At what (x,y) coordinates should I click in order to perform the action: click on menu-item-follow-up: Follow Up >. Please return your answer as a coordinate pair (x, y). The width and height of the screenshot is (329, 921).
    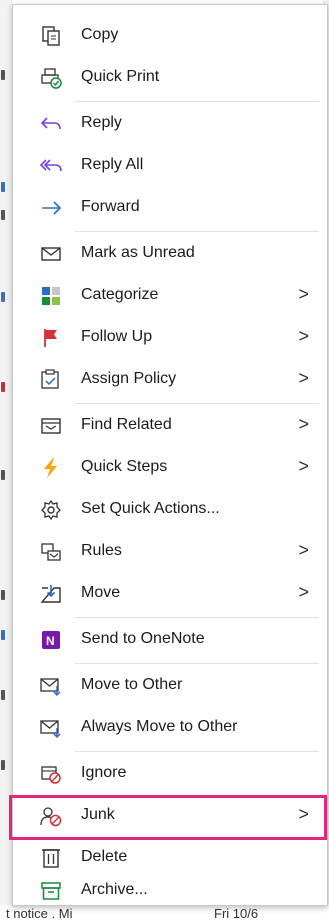
    Looking at the image, I should click on (170, 338).